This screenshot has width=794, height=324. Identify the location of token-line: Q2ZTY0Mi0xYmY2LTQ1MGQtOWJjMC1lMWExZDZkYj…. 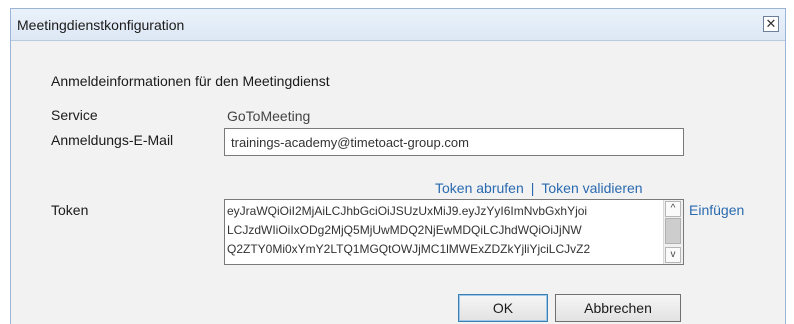
(409, 249).